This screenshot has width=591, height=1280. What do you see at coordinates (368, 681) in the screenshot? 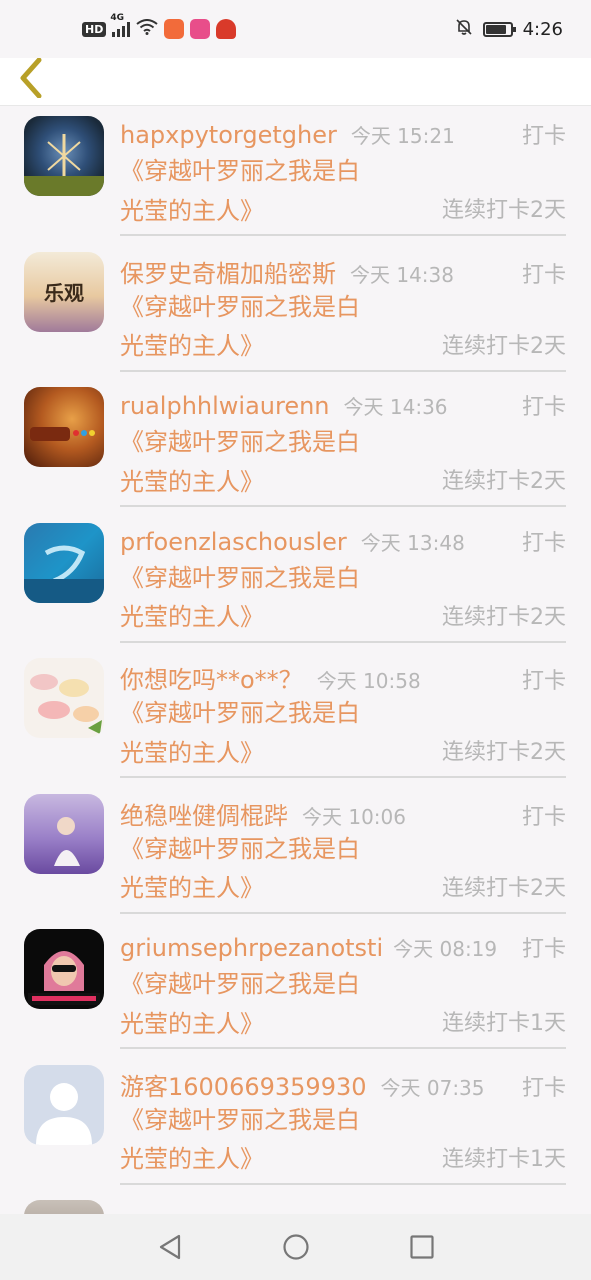
I see `timestamp: 今天 10:58` at bounding box center [368, 681].